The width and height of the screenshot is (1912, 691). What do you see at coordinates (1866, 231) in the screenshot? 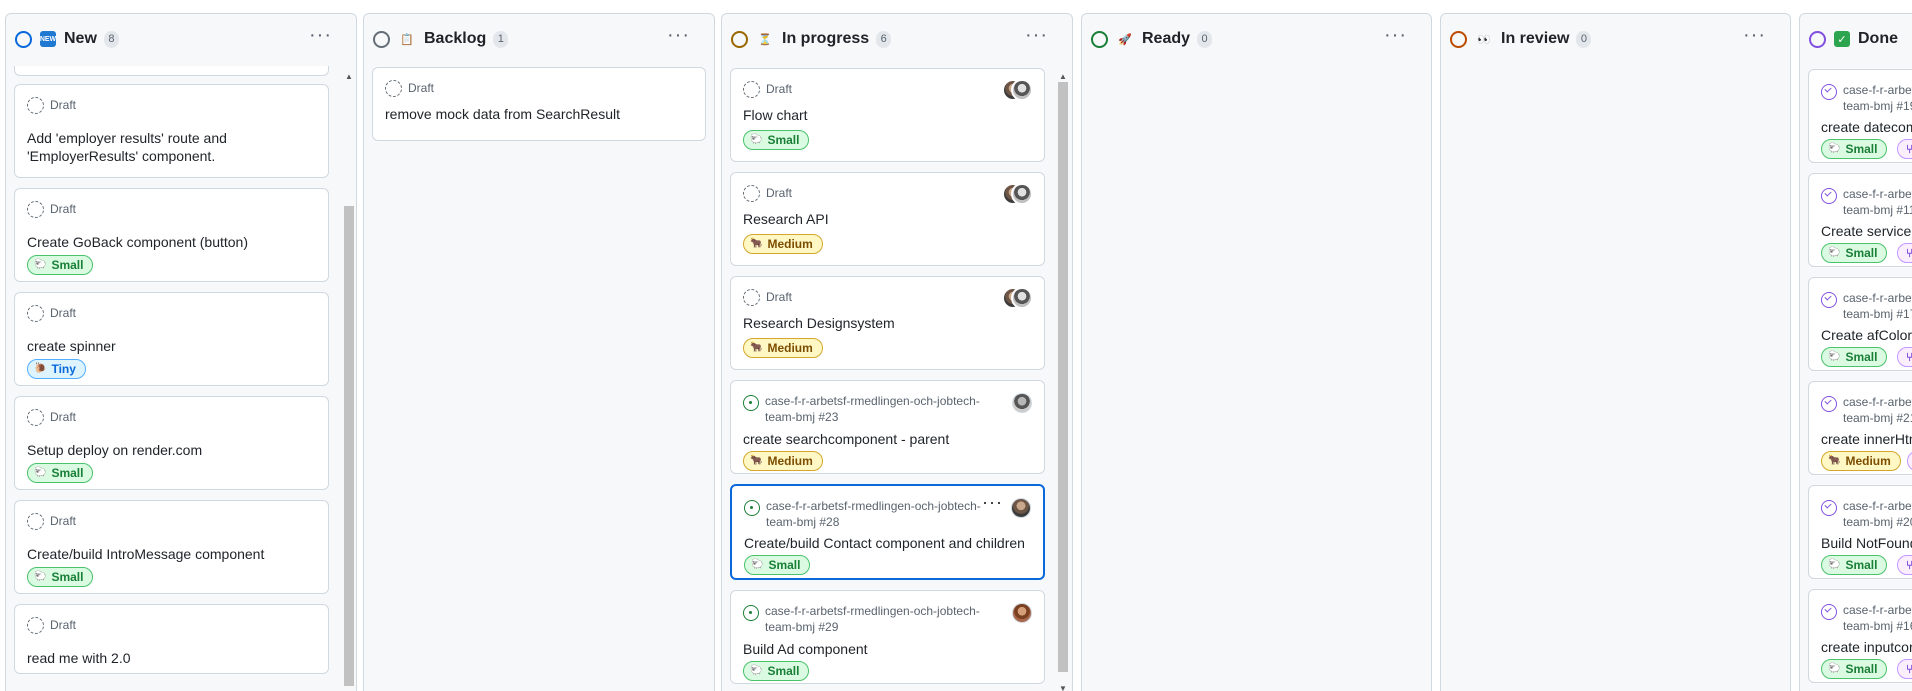
I see `card-title: Create service` at bounding box center [1866, 231].